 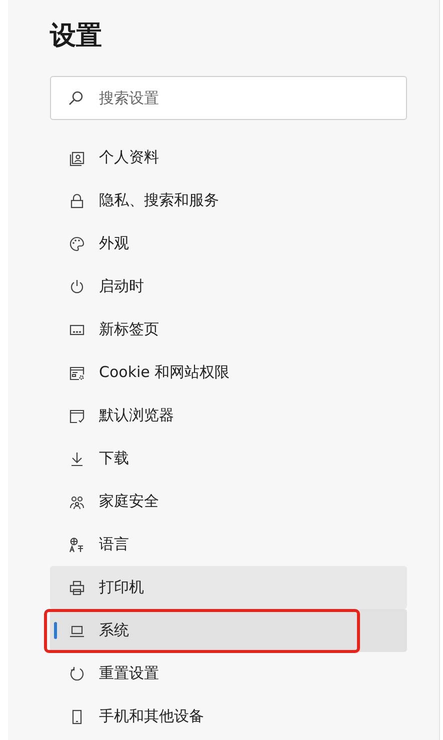 I want to click on selection-indicator, so click(x=55, y=630).